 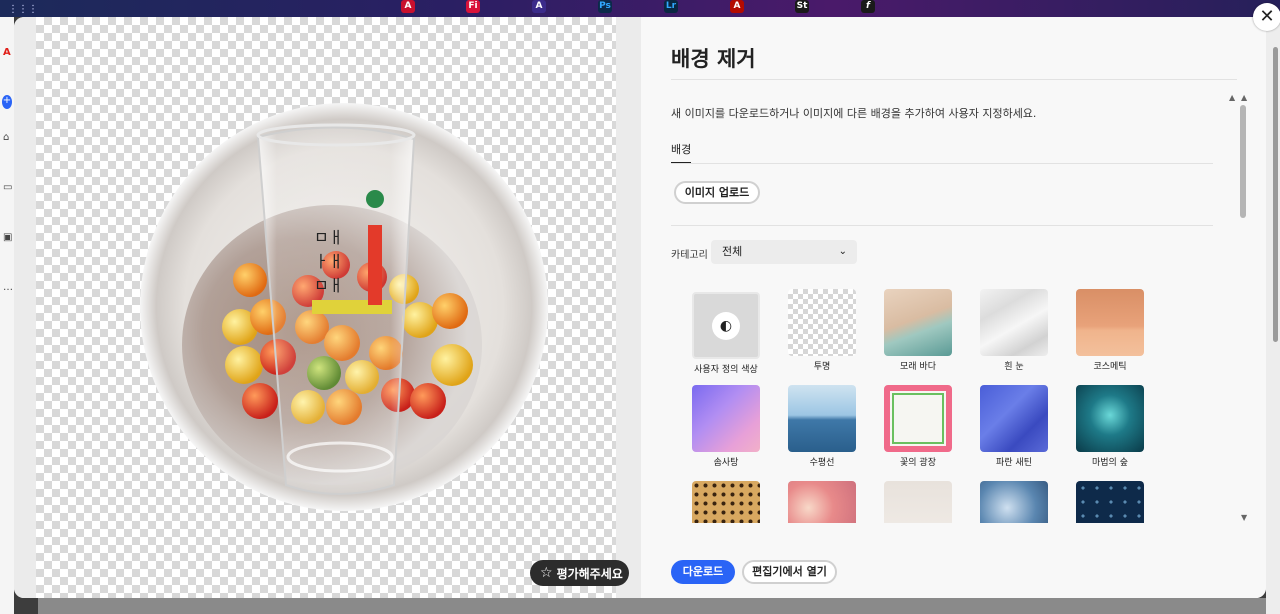 I want to click on dock-app-photoshop-icon: Ps, so click(x=605, y=6).